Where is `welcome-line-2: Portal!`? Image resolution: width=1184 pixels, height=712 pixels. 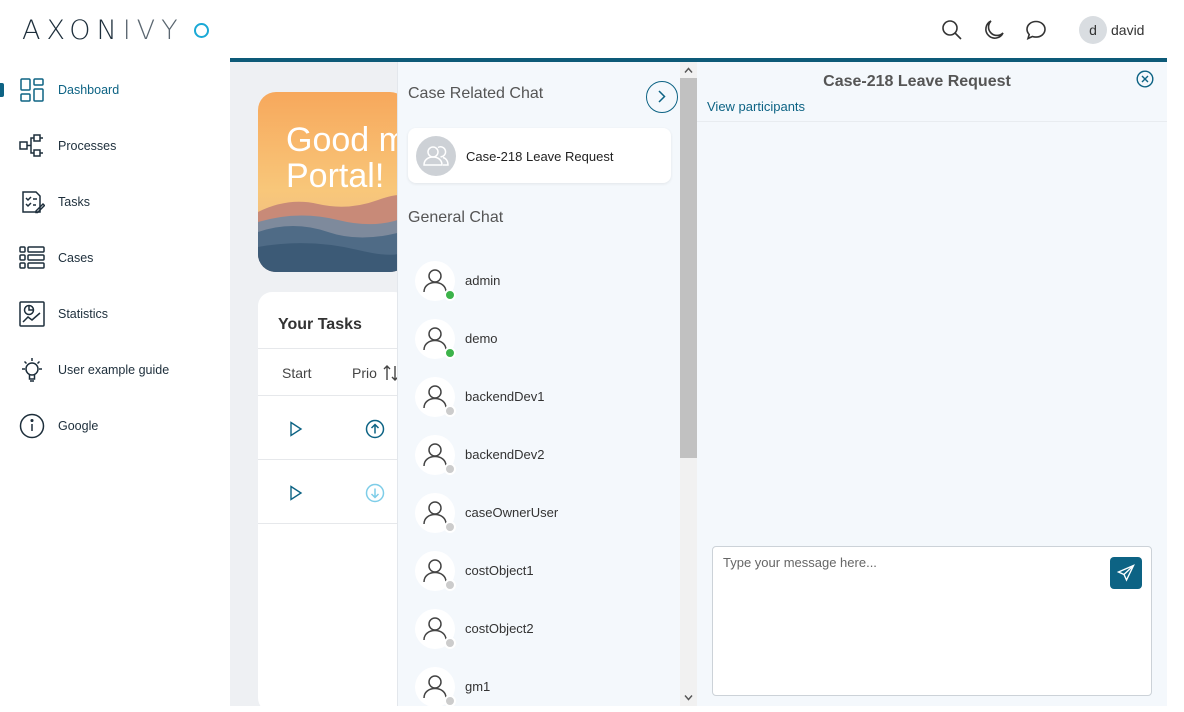 welcome-line-2: Portal! is located at coordinates (335, 176).